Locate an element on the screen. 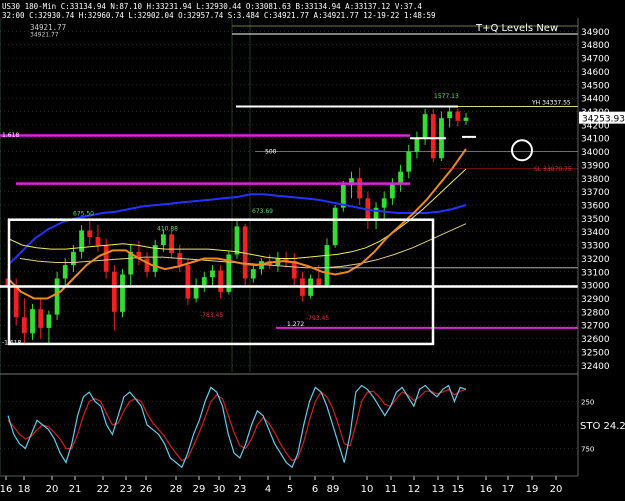  last-price-label: 34253.93 is located at coordinates (603, 120).